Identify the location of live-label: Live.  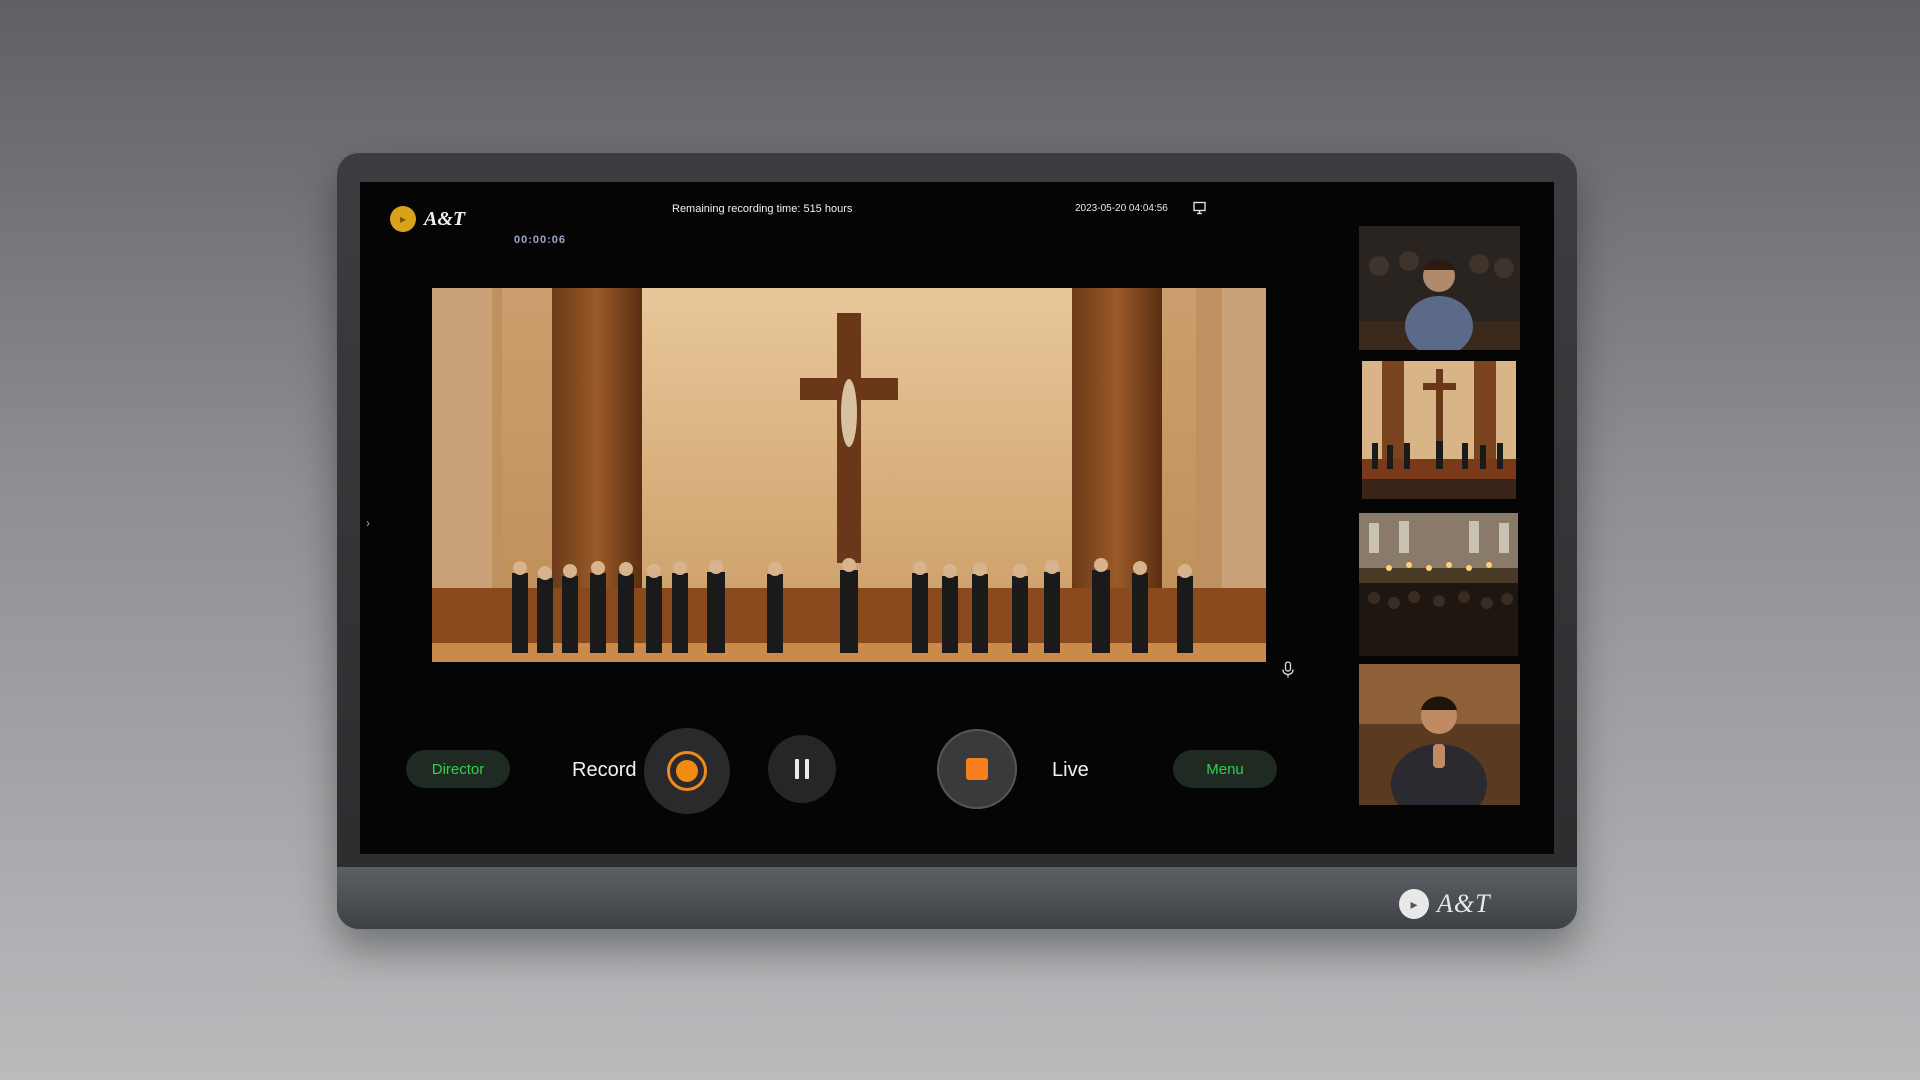
(1070, 770).